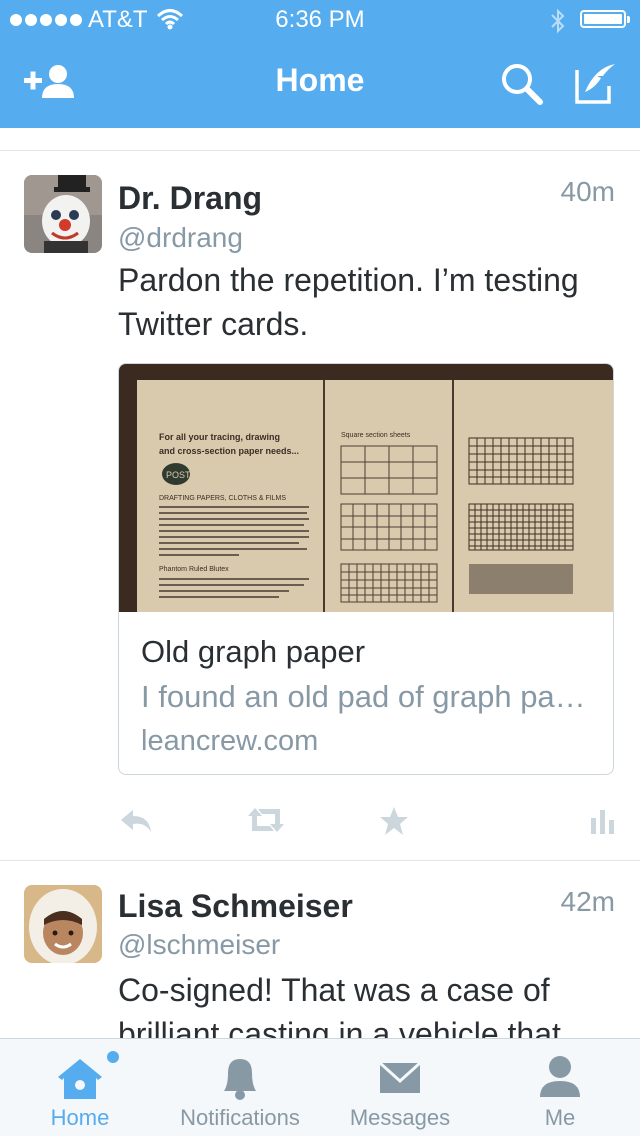 Image resolution: width=640 pixels, height=1137 pixels. What do you see at coordinates (235, 906) in the screenshot?
I see `user-name: Lisa Schmeiser` at bounding box center [235, 906].